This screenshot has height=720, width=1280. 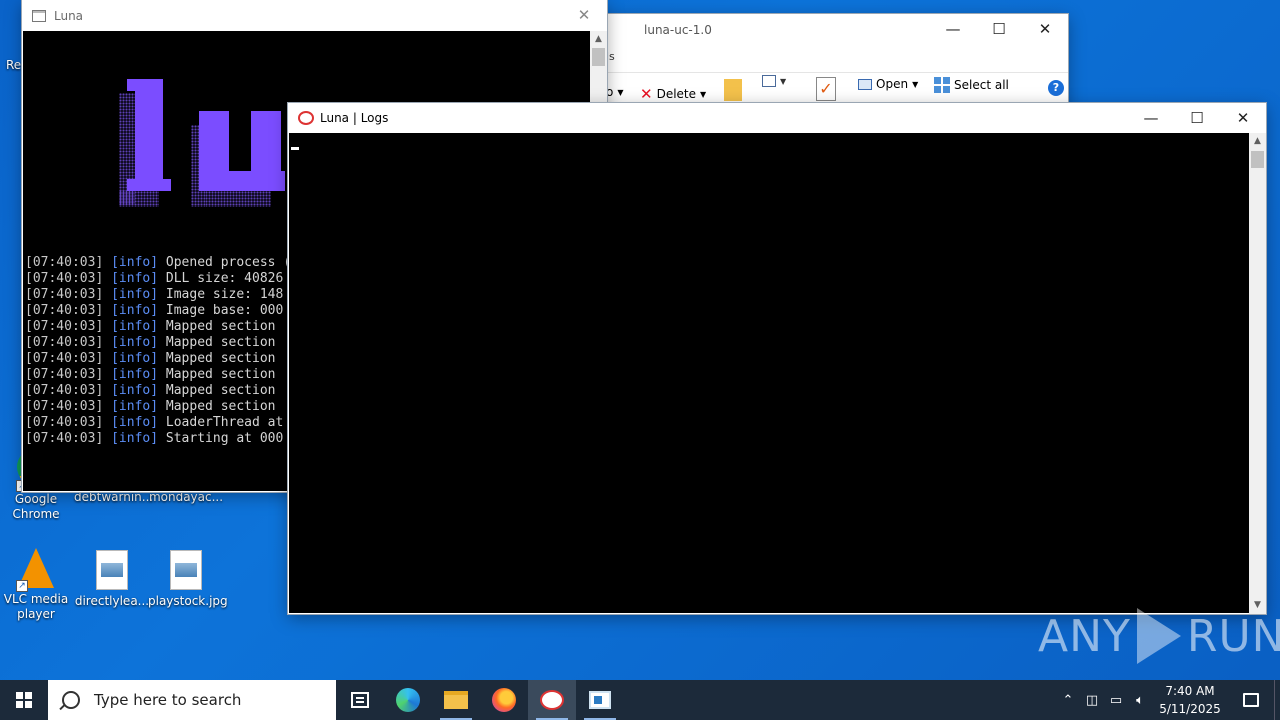 What do you see at coordinates (826, 89) in the screenshot?
I see `properties-icon: ✓` at bounding box center [826, 89].